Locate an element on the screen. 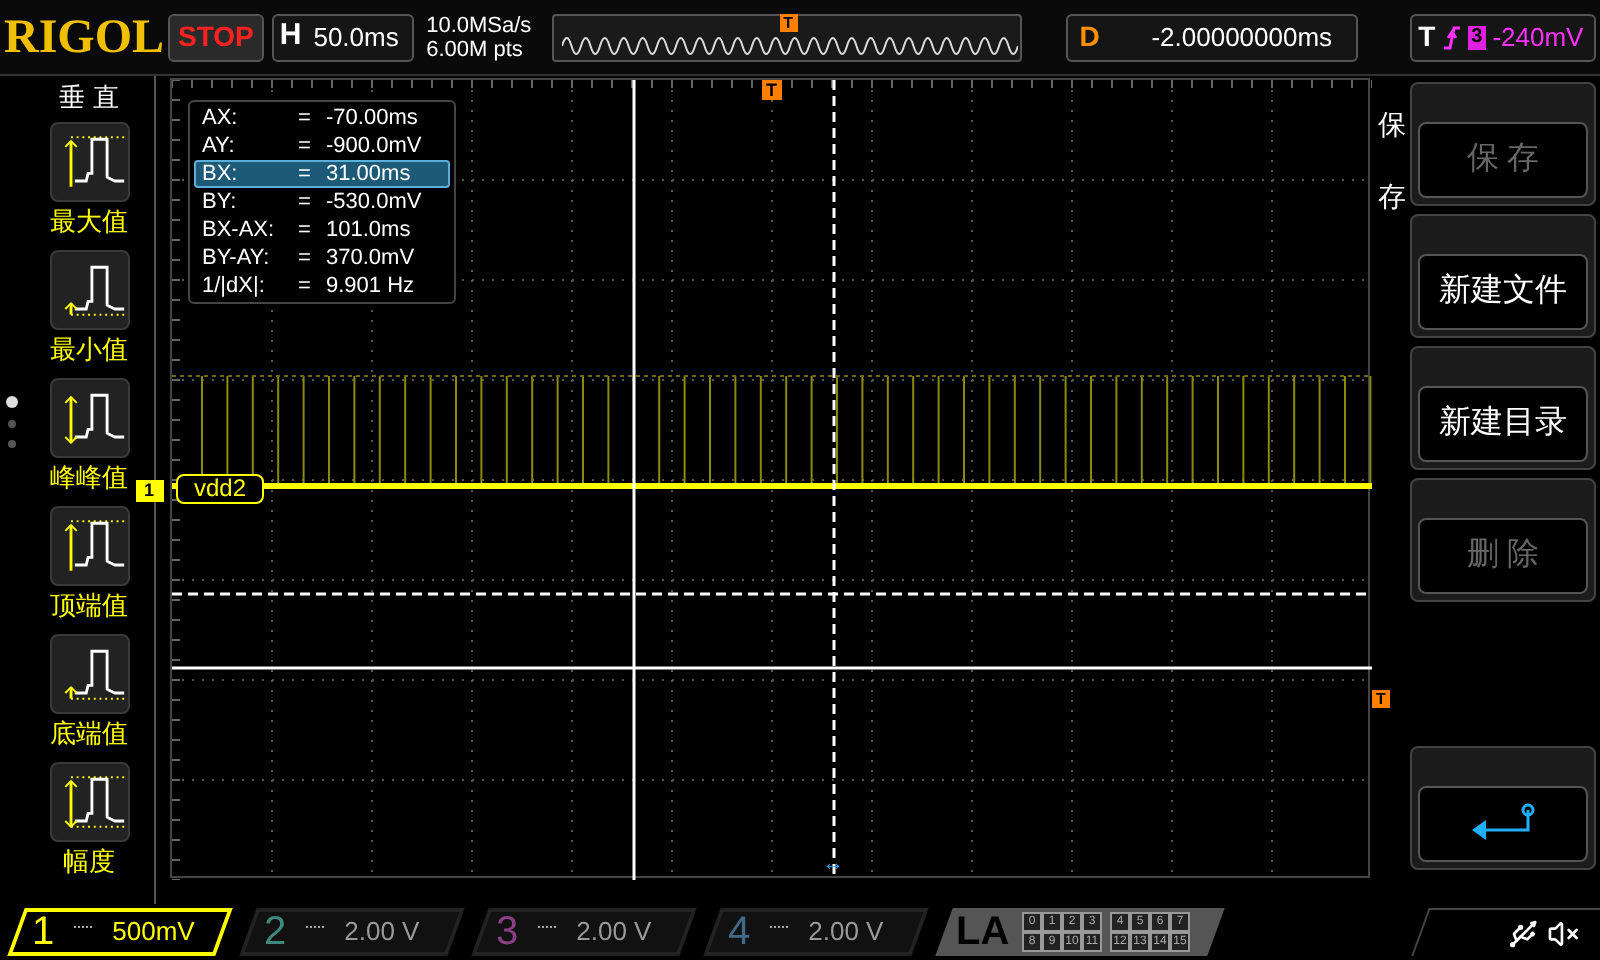 Image resolution: width=1600 pixels, height=960 pixels. readout-name: BX-AX: is located at coordinates (239, 230).